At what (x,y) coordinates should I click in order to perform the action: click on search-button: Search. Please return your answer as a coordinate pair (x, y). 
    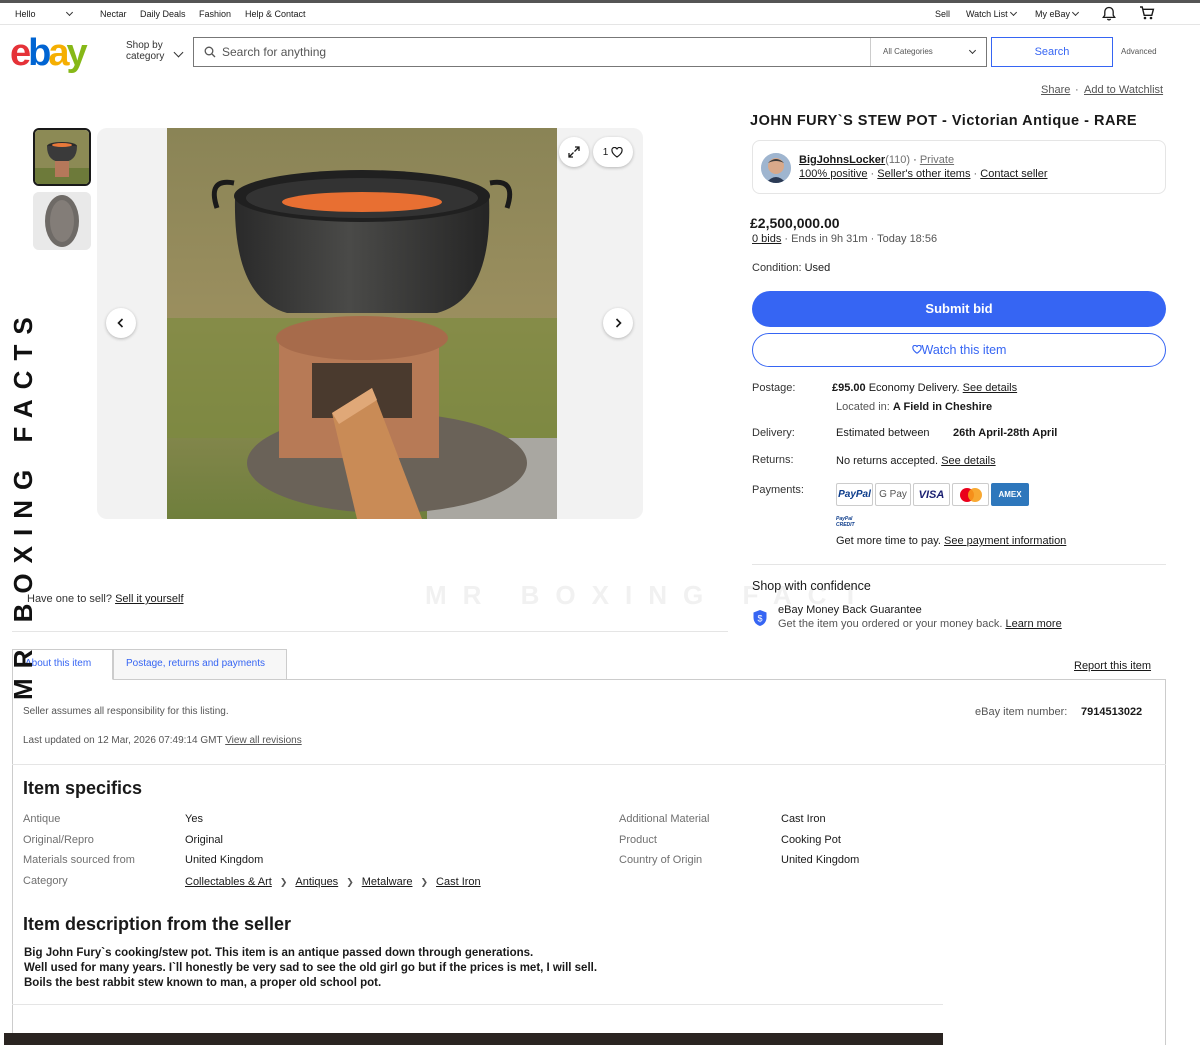
    Looking at the image, I should click on (1052, 52).